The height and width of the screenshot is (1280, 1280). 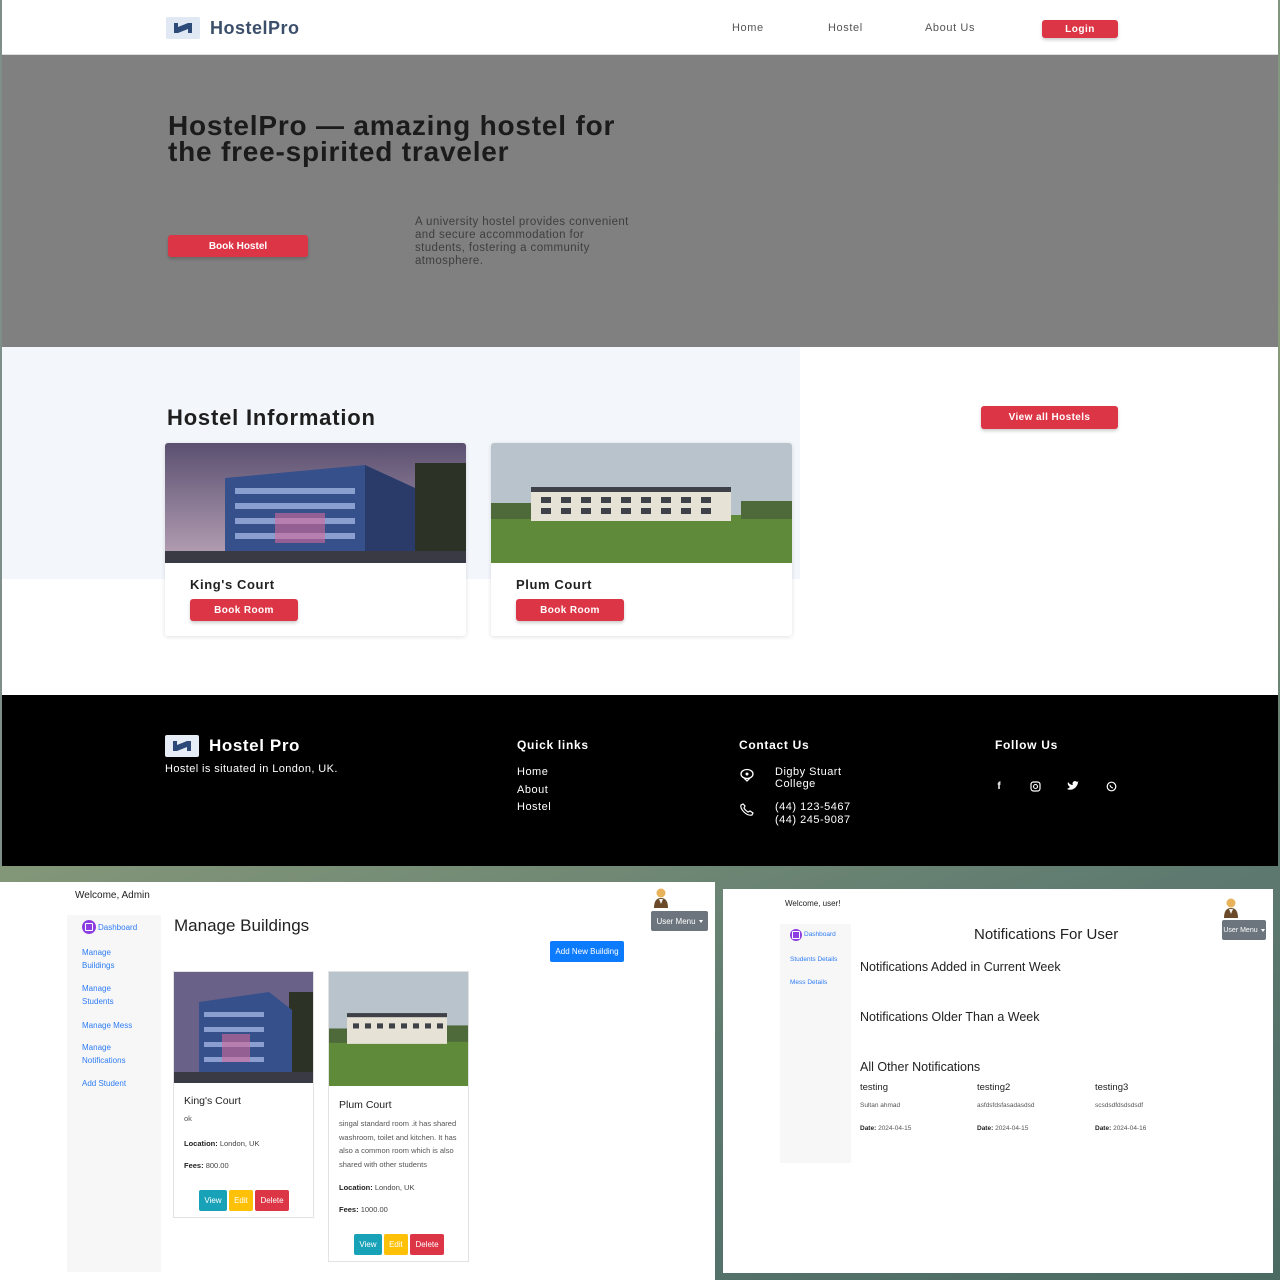 I want to click on building-fees: Fees: 800.00, so click(x=206, y=1165).